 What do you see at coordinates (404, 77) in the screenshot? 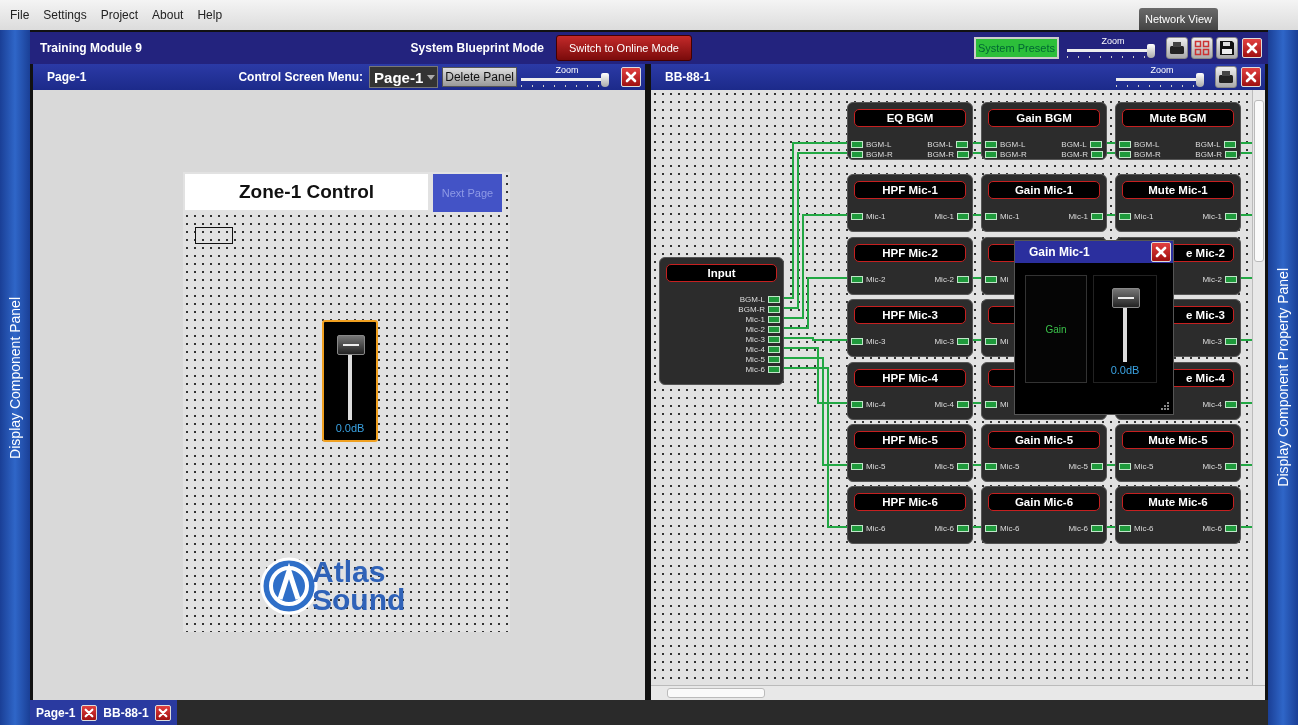
I see `page-dropdown: Page-1` at bounding box center [404, 77].